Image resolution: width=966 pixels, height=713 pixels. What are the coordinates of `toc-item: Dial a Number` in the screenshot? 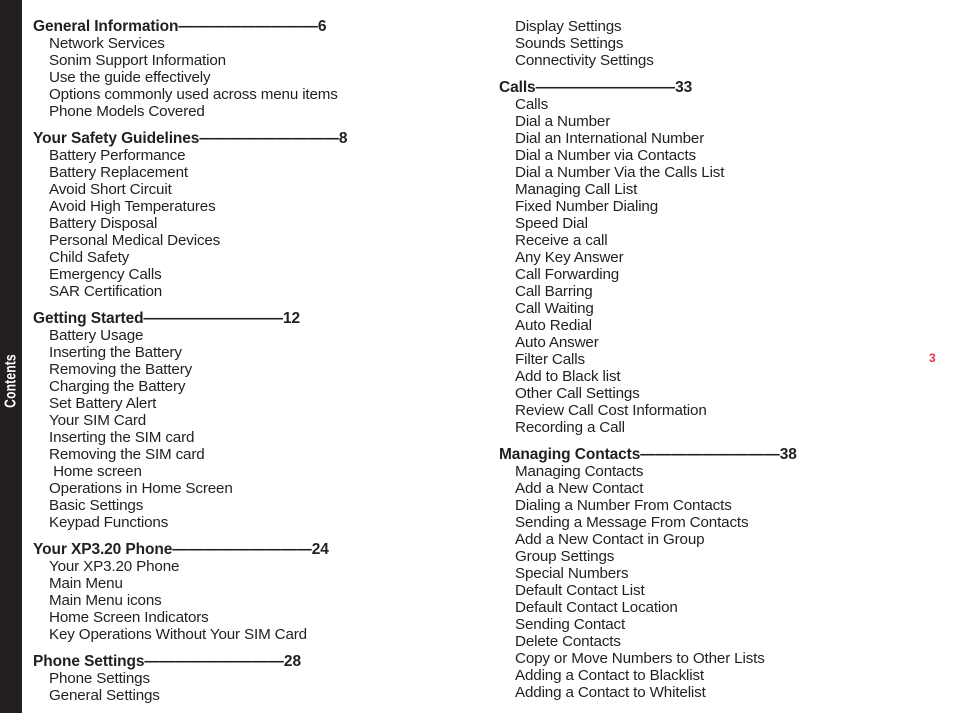 It's located at (719, 121).